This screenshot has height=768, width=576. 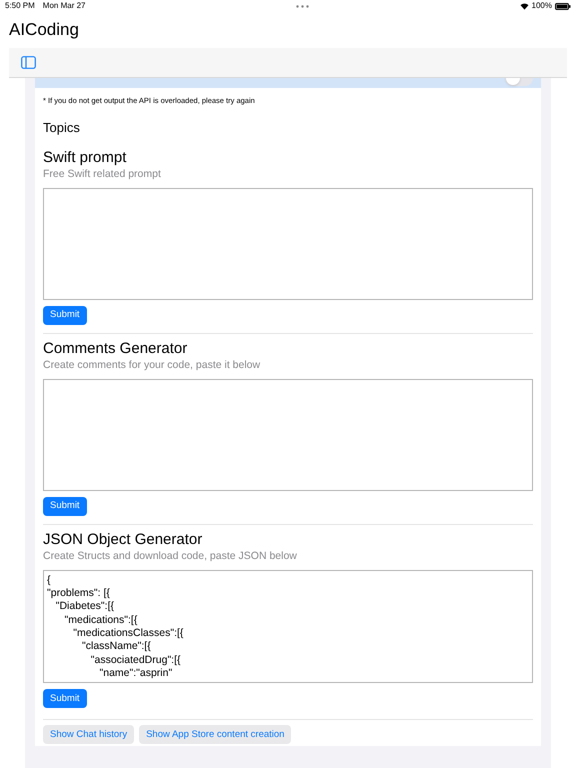 What do you see at coordinates (116, 647) in the screenshot?
I see `code-line: "className":[{` at bounding box center [116, 647].